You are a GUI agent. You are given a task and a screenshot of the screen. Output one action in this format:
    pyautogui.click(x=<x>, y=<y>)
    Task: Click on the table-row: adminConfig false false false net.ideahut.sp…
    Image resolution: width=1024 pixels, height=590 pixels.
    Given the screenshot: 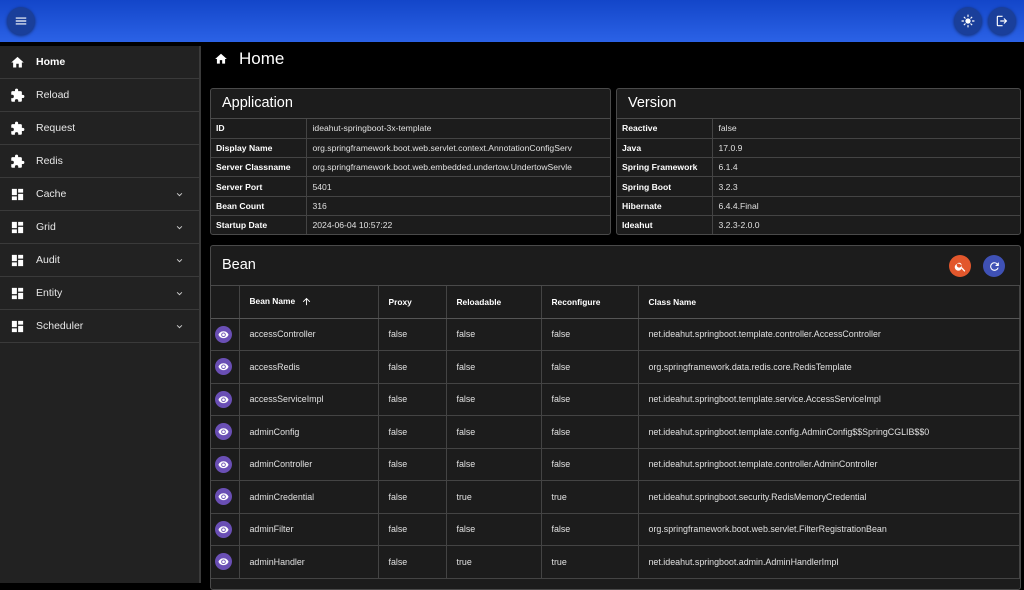 What is the action you would take?
    pyautogui.click(x=615, y=432)
    